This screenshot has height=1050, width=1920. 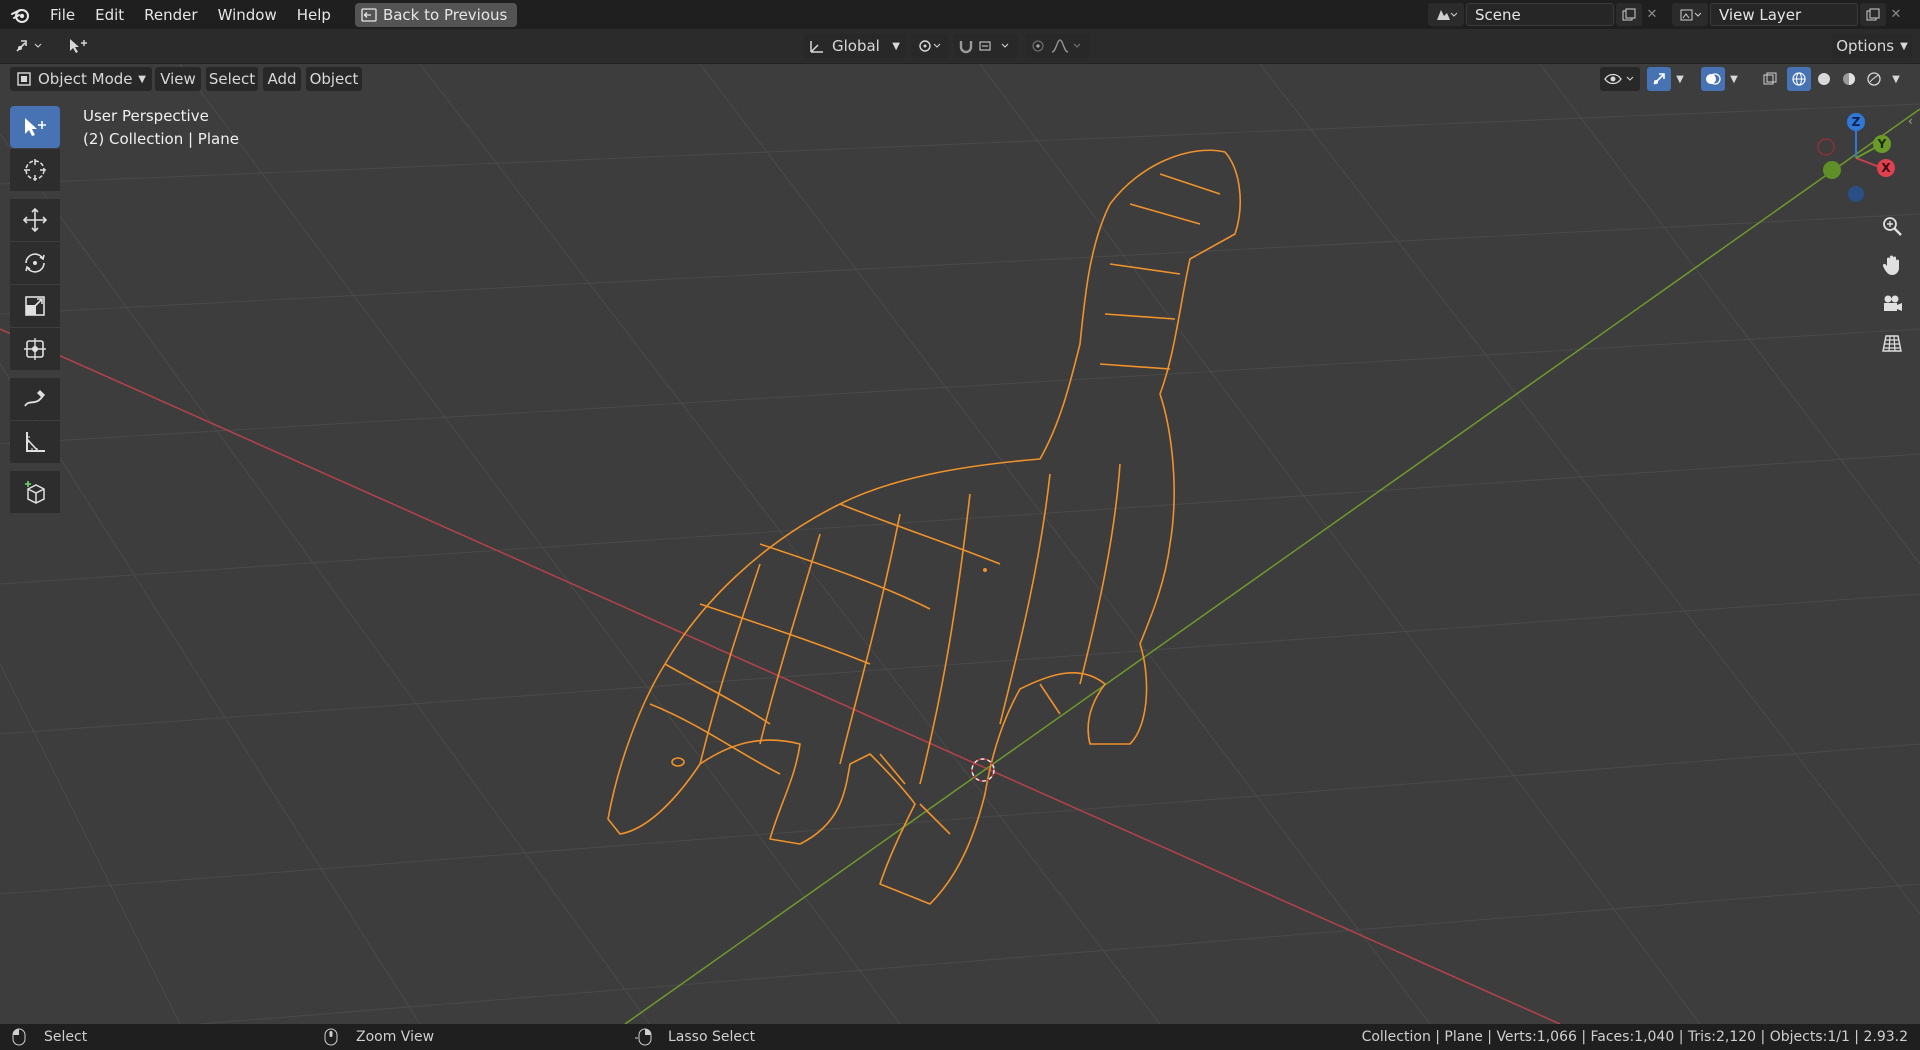 I want to click on mode-value: Object Mode, so click(x=85, y=79).